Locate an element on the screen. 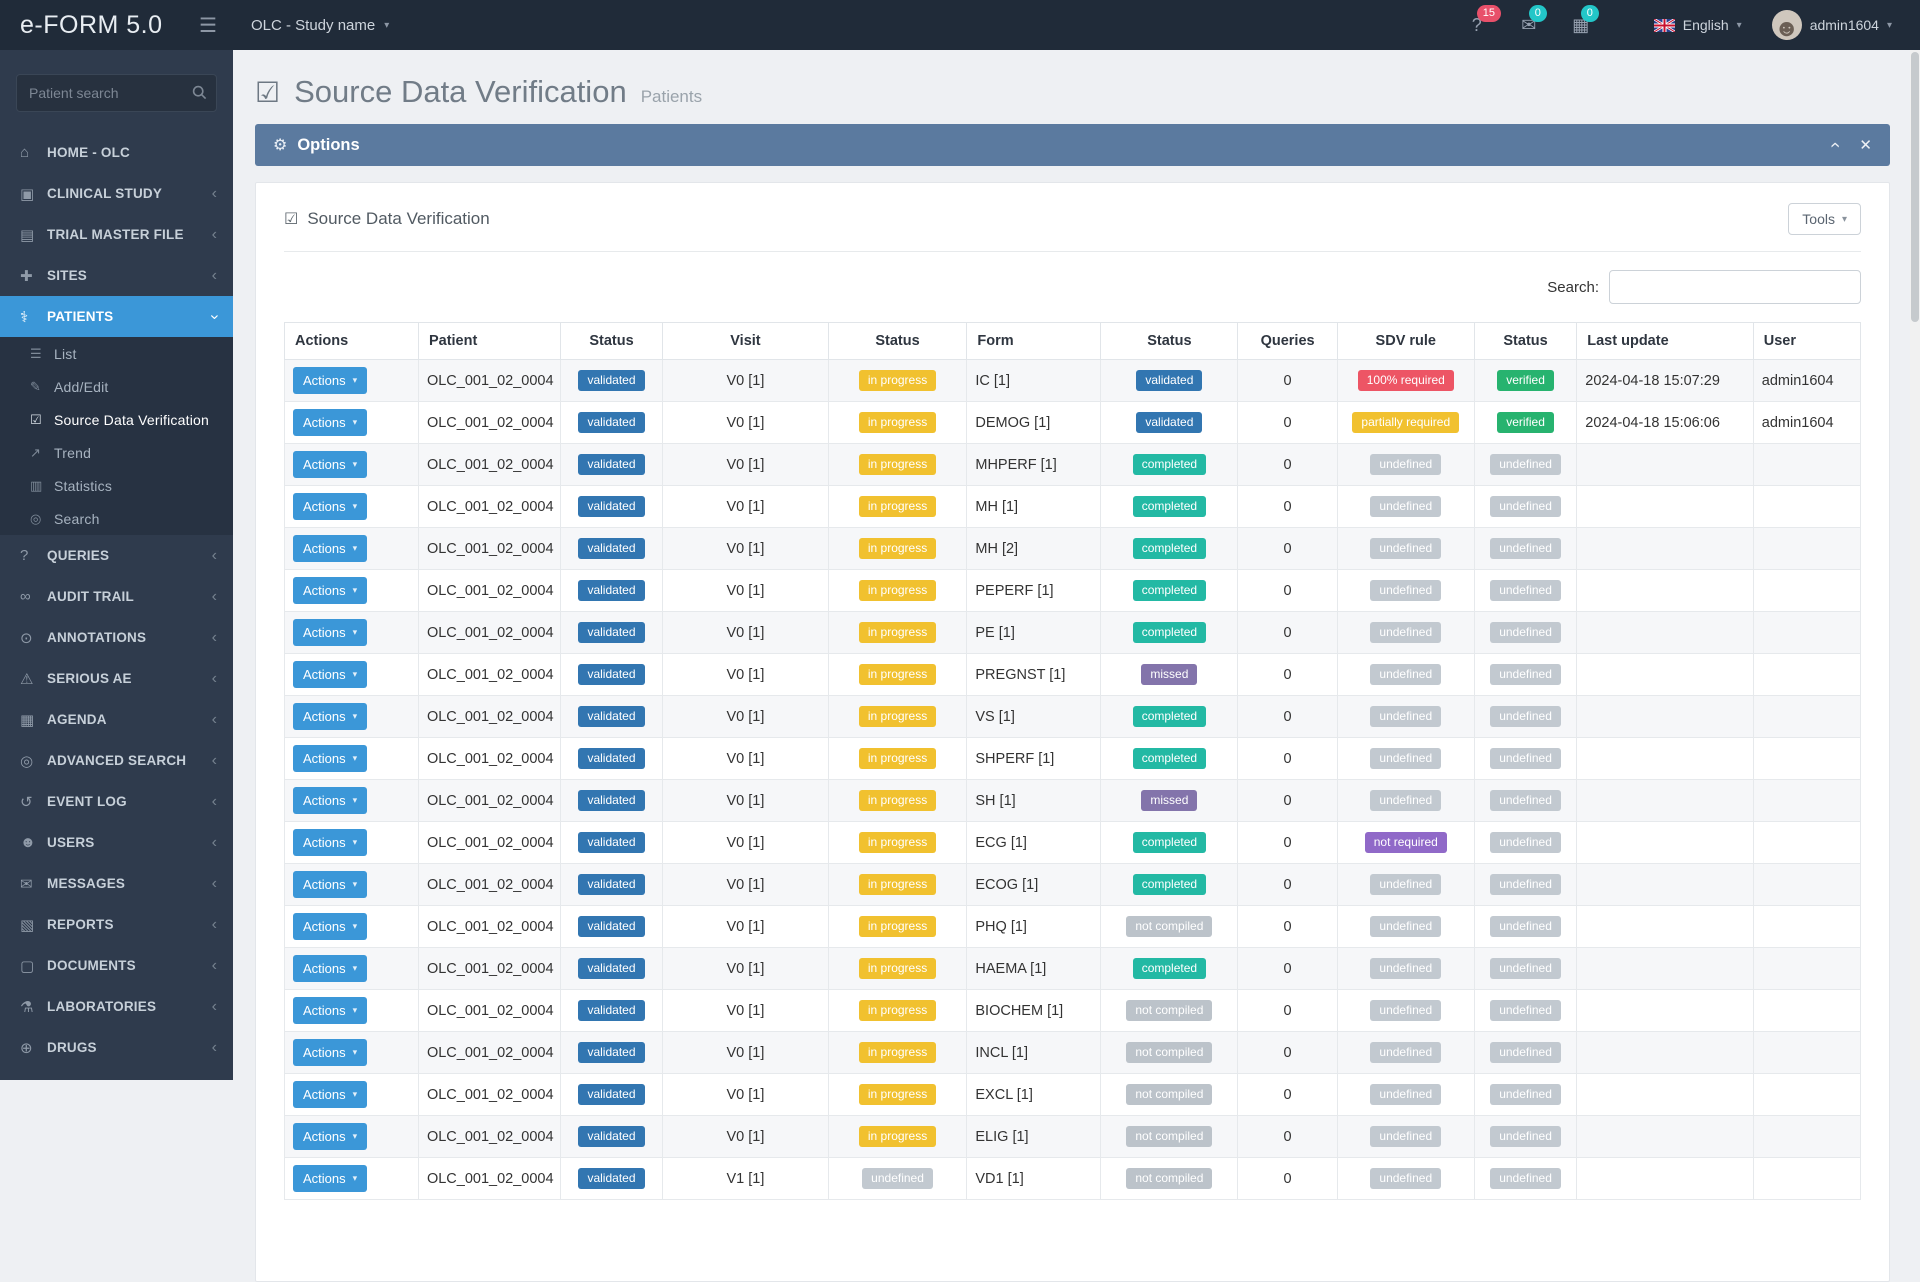 The height and width of the screenshot is (1282, 1920). sidebar-subitem-trend: ↗ Trend is located at coordinates (116, 452).